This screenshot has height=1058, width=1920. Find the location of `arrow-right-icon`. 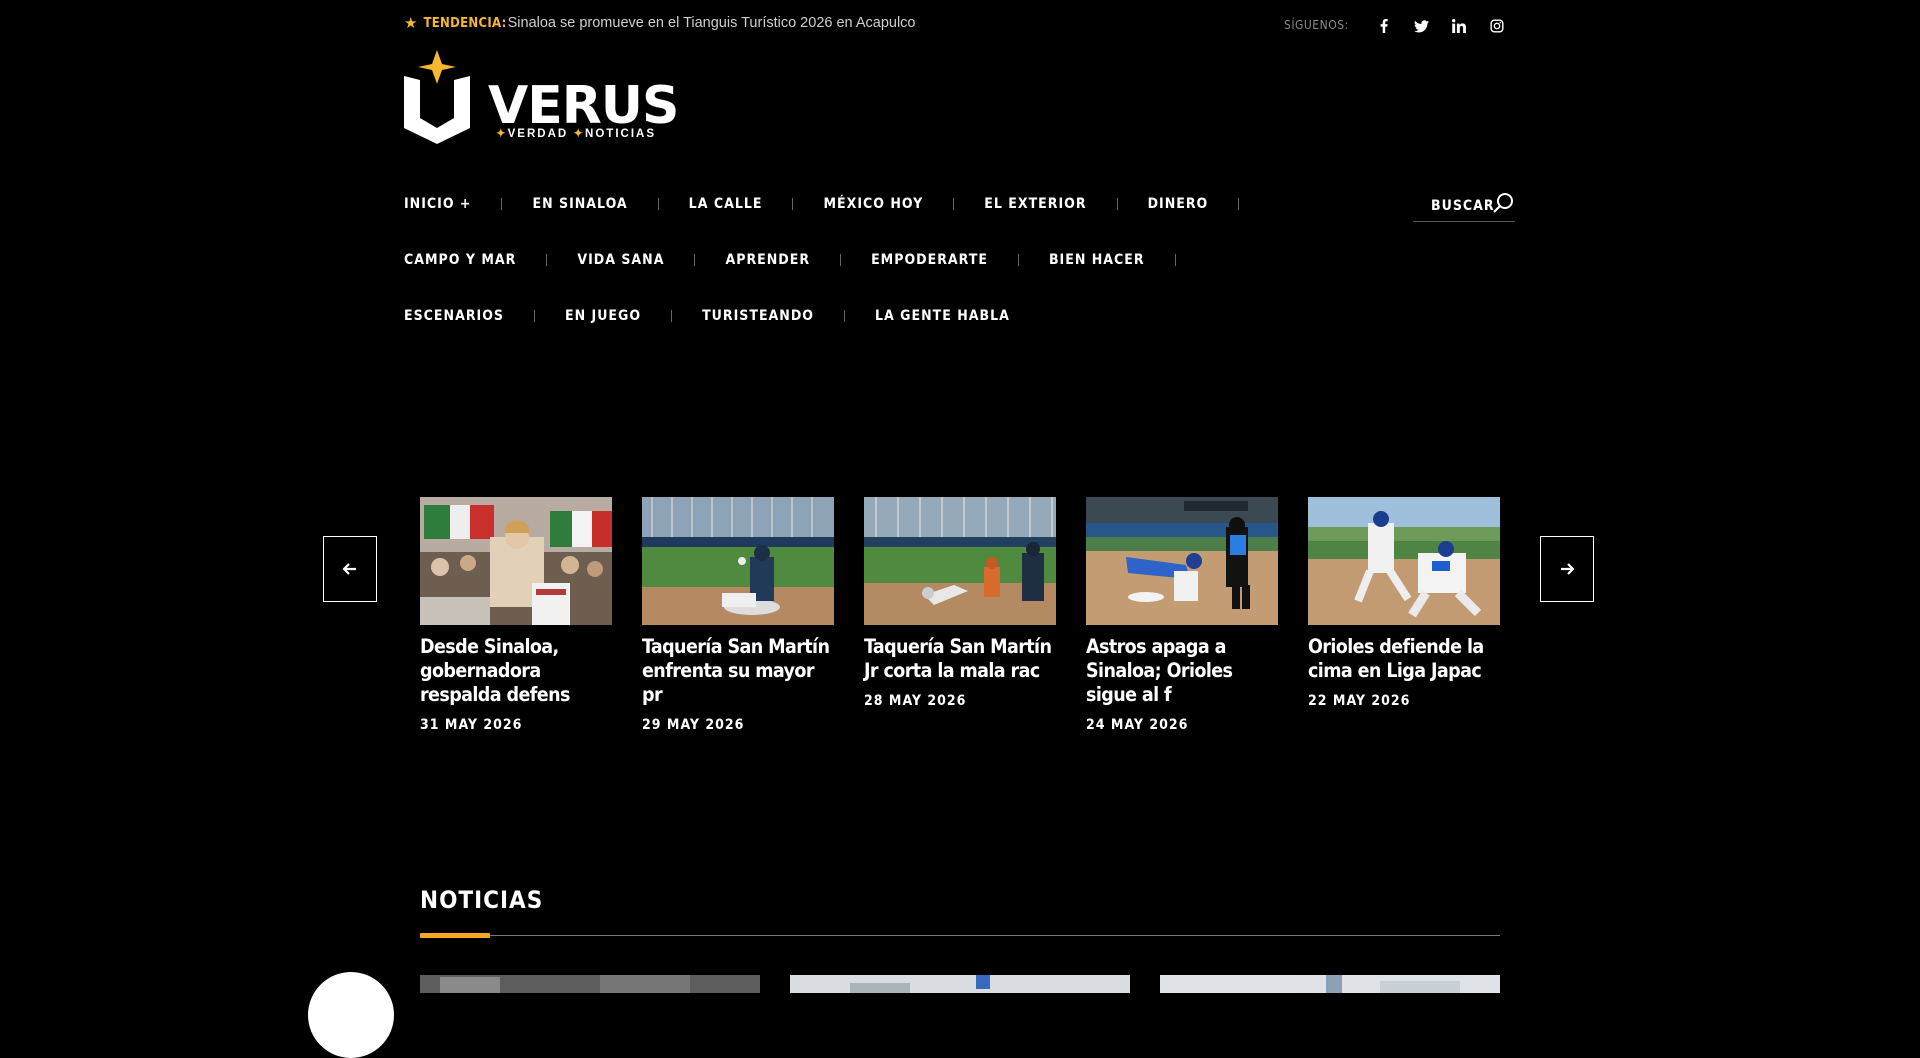

arrow-right-icon is located at coordinates (1567, 569).